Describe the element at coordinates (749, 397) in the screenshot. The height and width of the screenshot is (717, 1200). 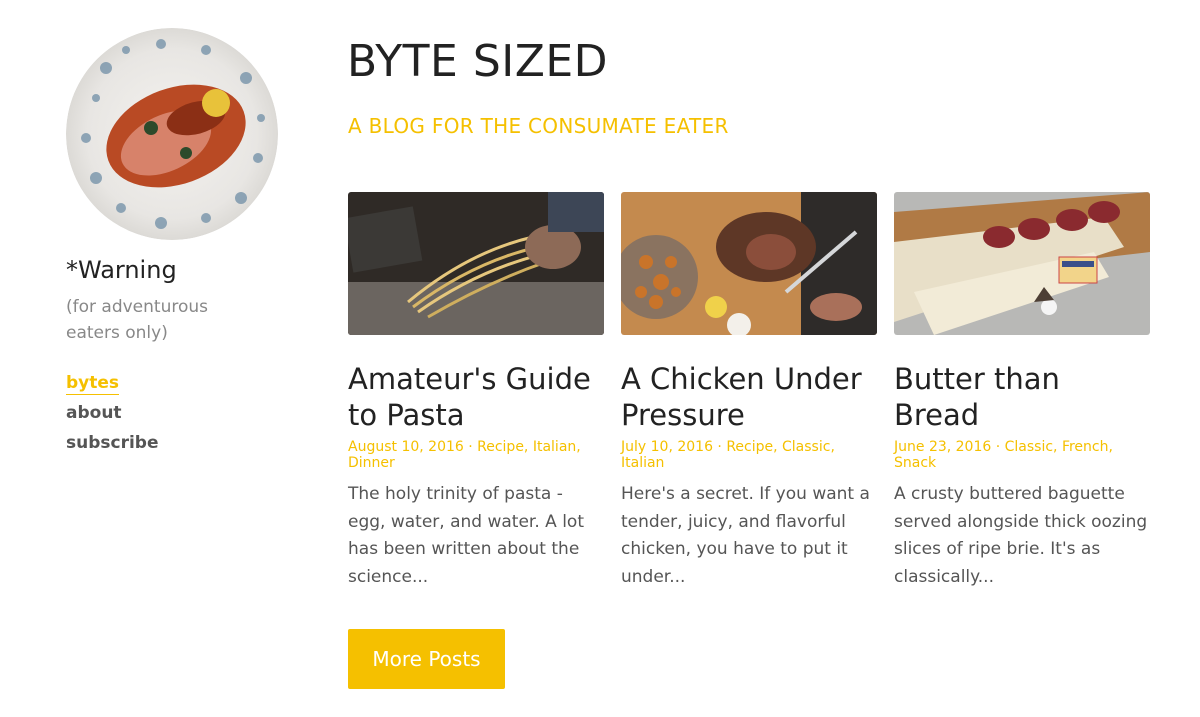
I see `post-title: A Chicken Under Pressure` at that location.